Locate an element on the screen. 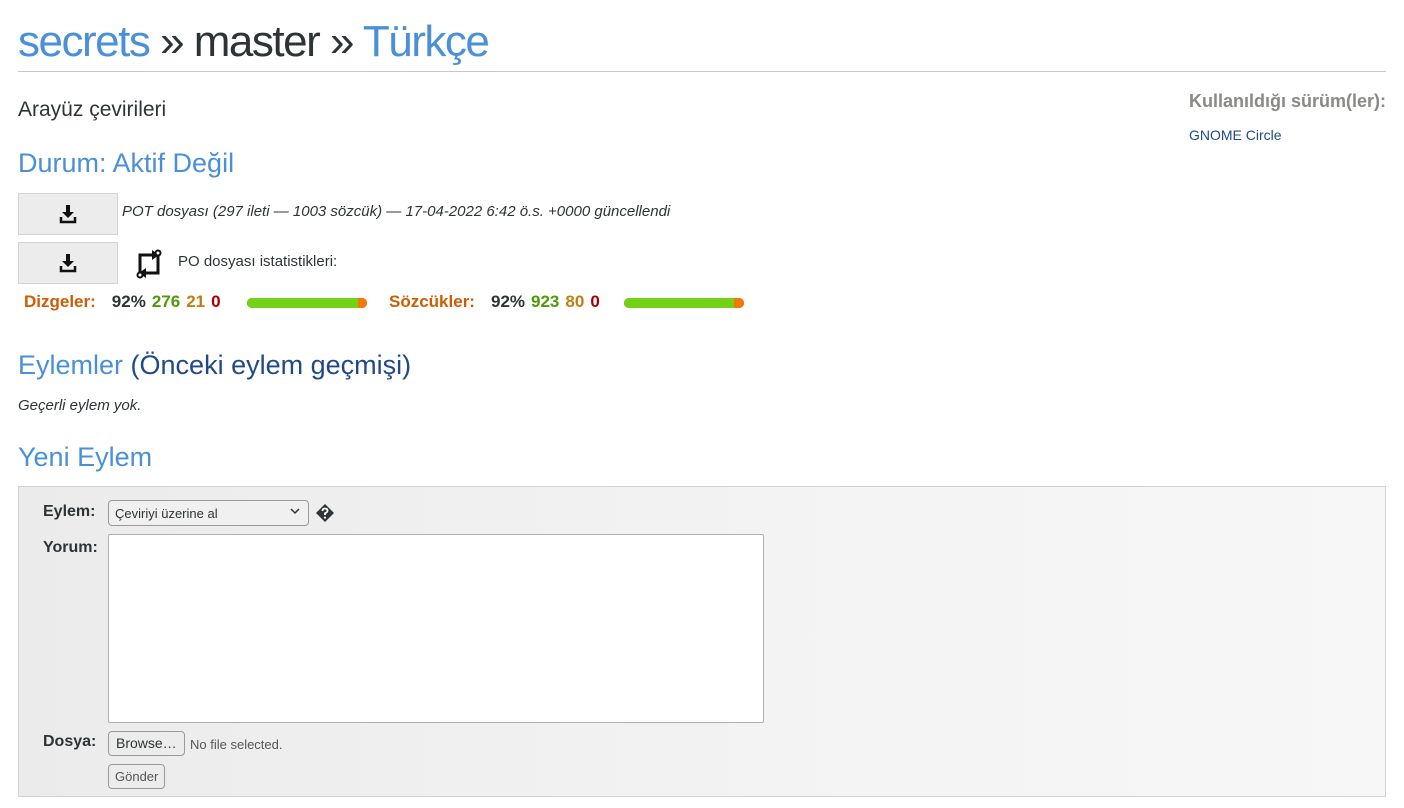 Image resolution: width=1404 pixels, height=808 pixels. words-translated: 923 is located at coordinates (545, 301).